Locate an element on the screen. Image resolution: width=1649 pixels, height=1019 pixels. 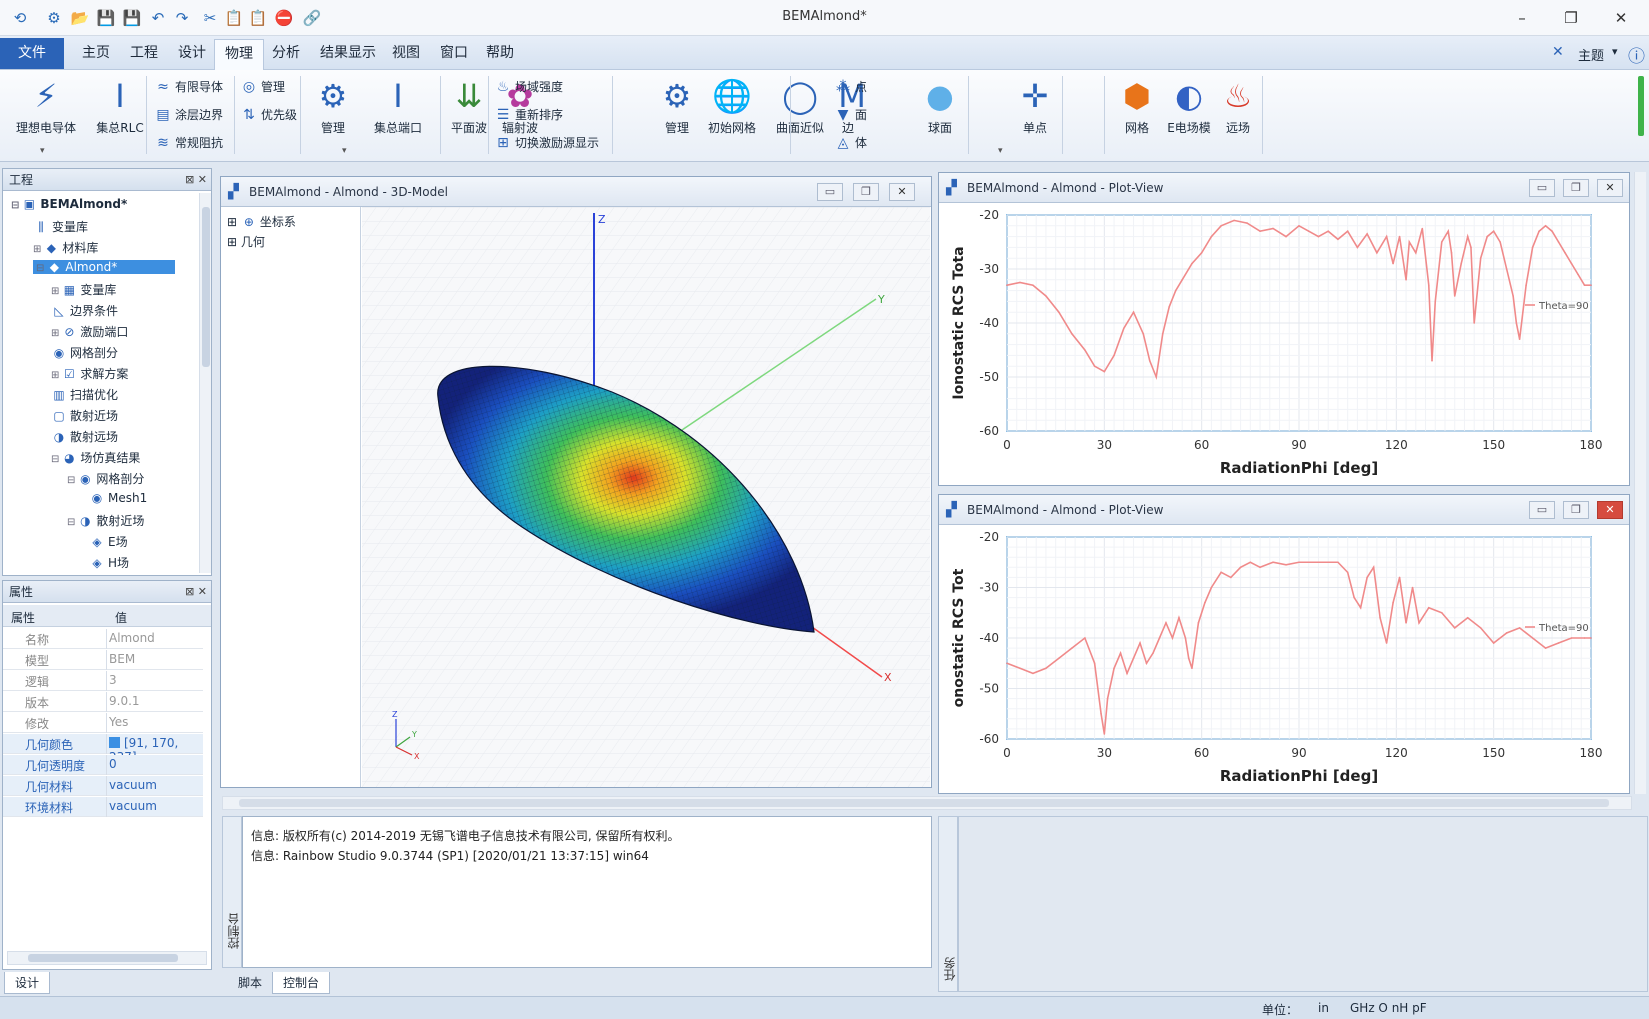
ribbon-small-button-9: ▼ 面 is located at coordinates (850, 114).